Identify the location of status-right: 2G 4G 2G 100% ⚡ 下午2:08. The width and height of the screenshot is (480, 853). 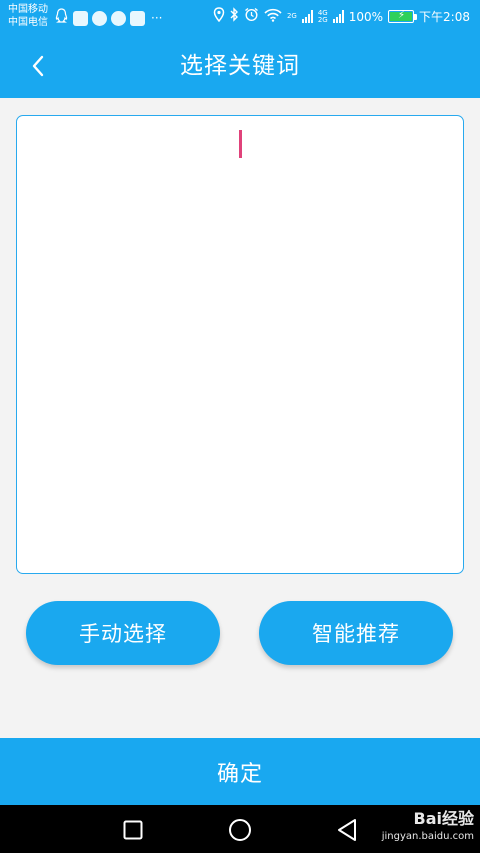
(341, 16).